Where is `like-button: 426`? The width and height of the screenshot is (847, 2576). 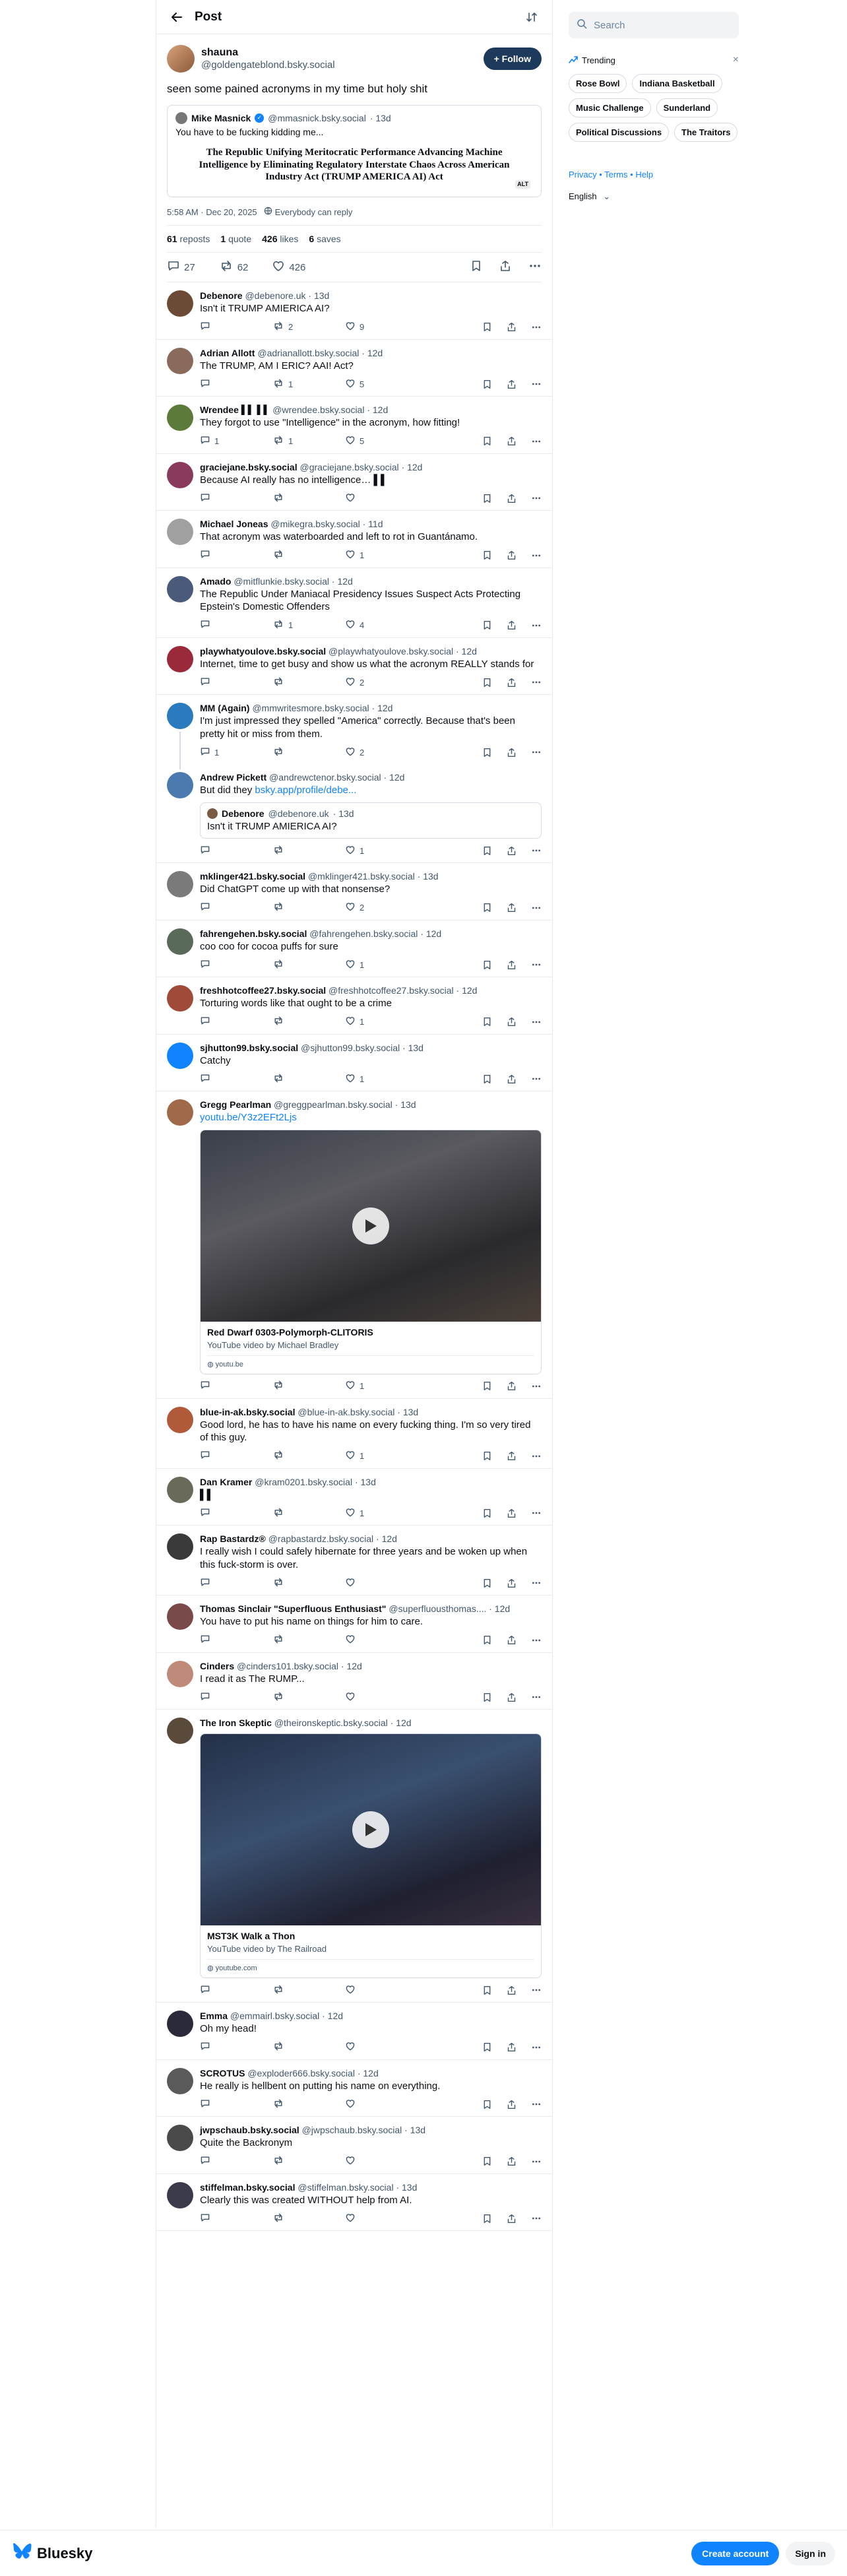
like-button: 426 is located at coordinates (288, 267).